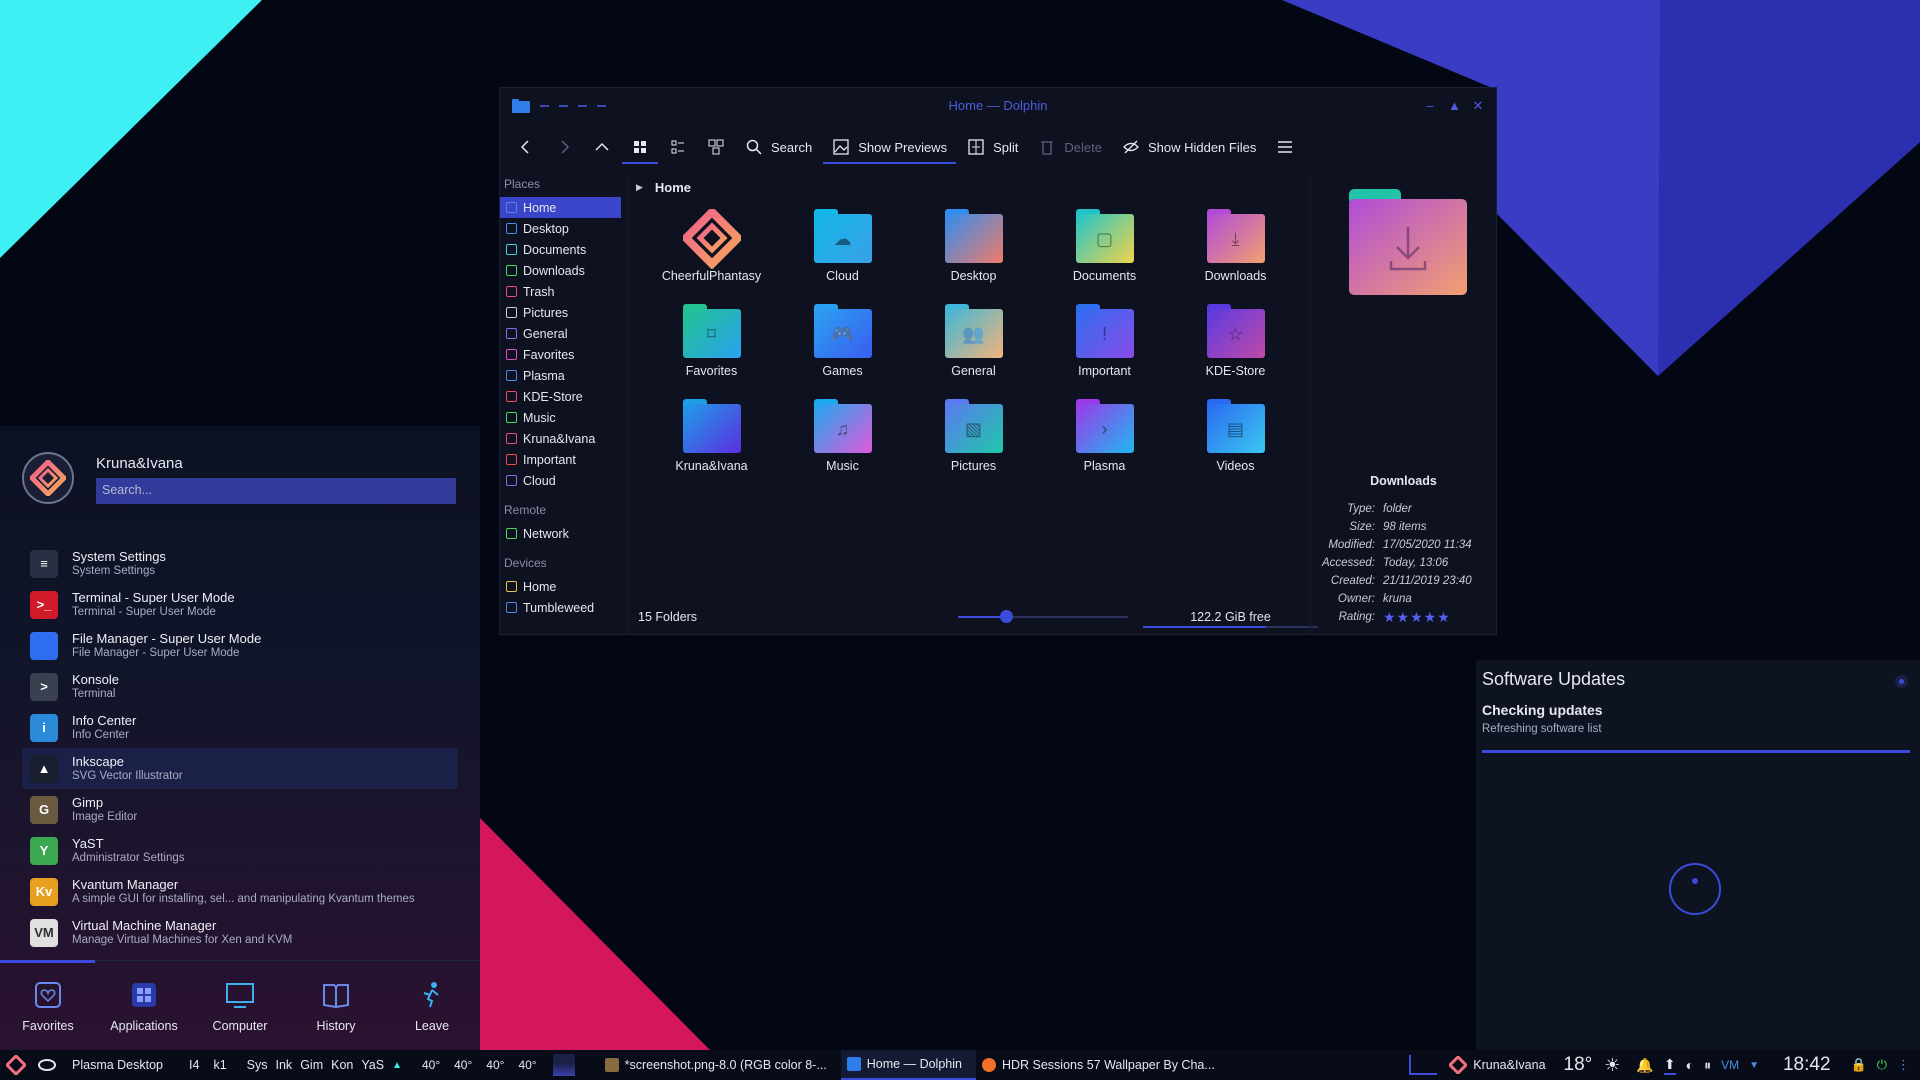 This screenshot has width=1920, height=1080. What do you see at coordinates (678, 148) in the screenshot?
I see `compact-view-button` at bounding box center [678, 148].